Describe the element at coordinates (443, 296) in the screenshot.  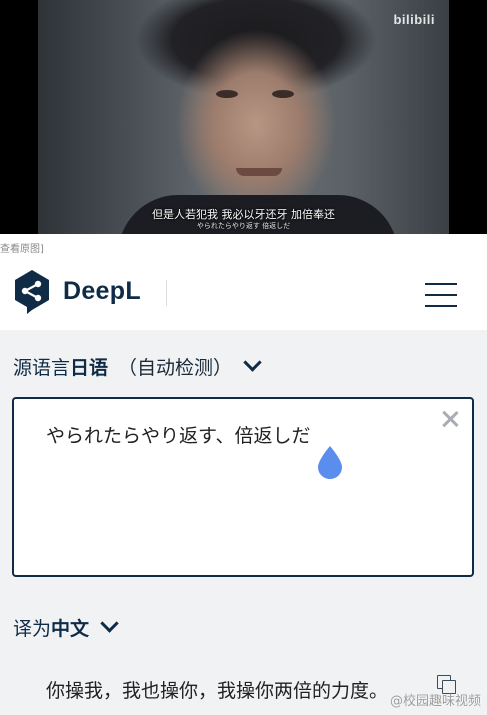
I see `hamburger-menu-icon` at that location.